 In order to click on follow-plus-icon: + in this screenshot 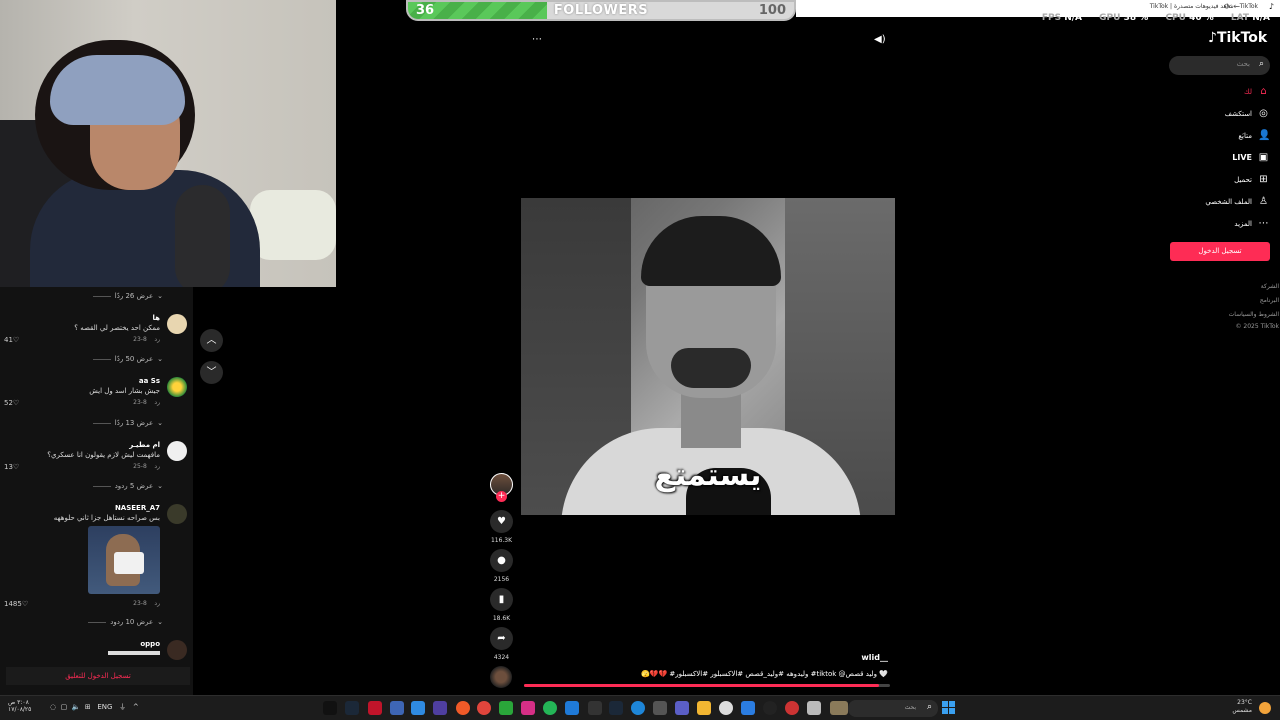, I will do `click(501, 496)`.